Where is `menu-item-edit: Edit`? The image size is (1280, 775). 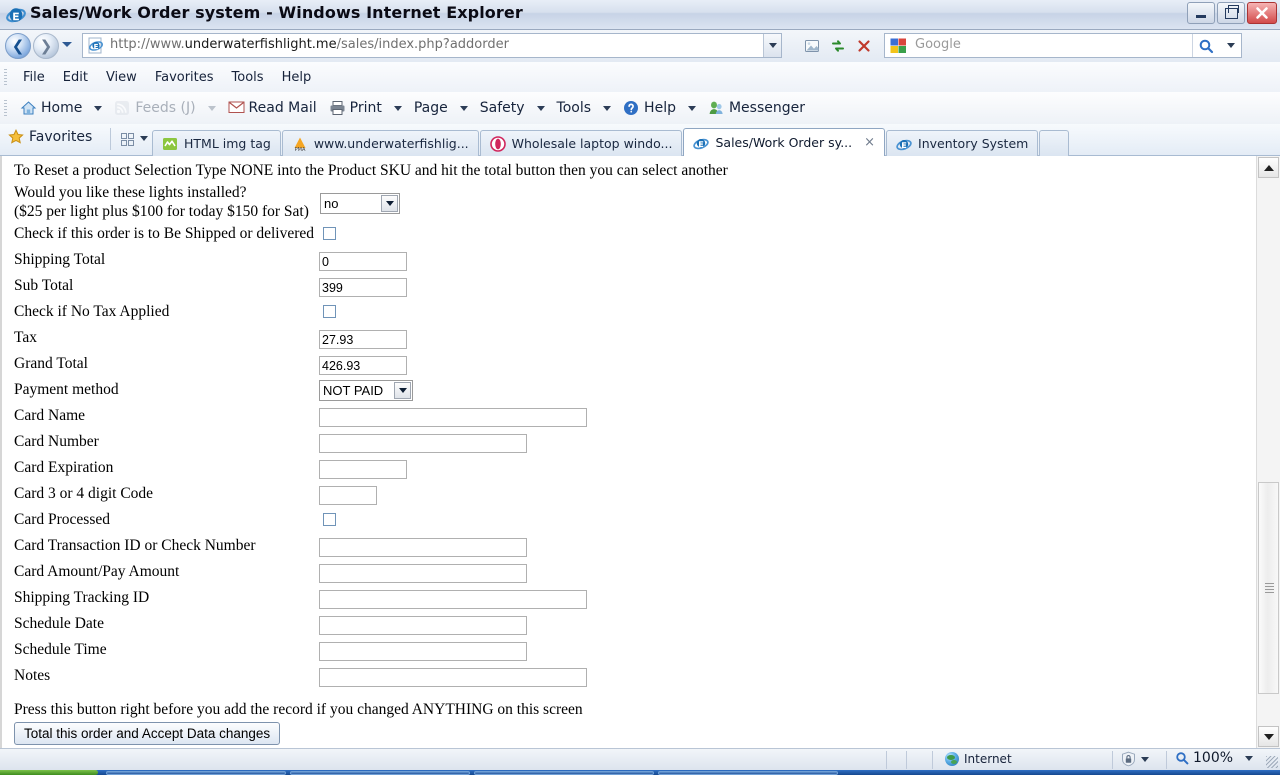
menu-item-edit: Edit is located at coordinates (75, 77).